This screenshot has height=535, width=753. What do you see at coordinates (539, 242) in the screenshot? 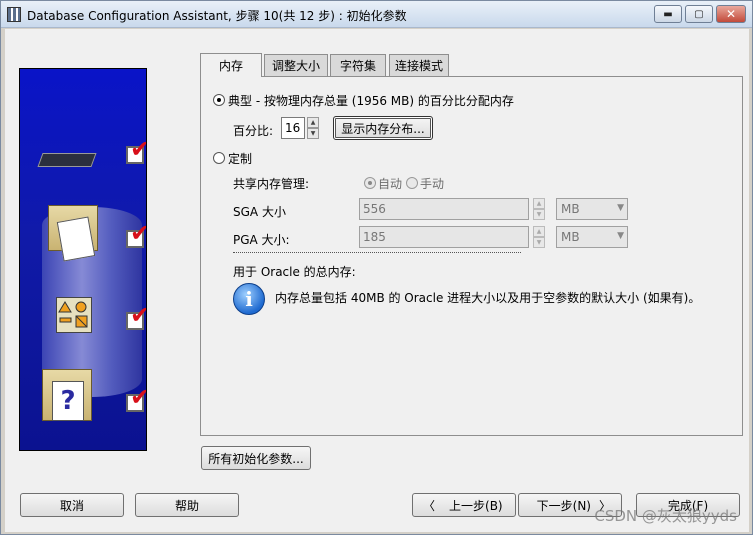
I see `pga-down-arrow-icon: ▼` at bounding box center [539, 242].